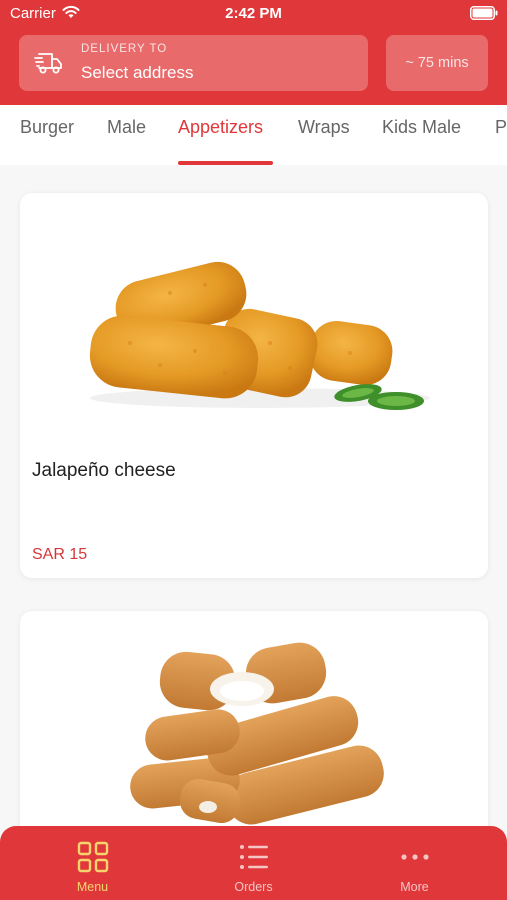 Image resolution: width=507 pixels, height=900 pixels. I want to click on eta-label: ~ 75 mins, so click(437, 63).